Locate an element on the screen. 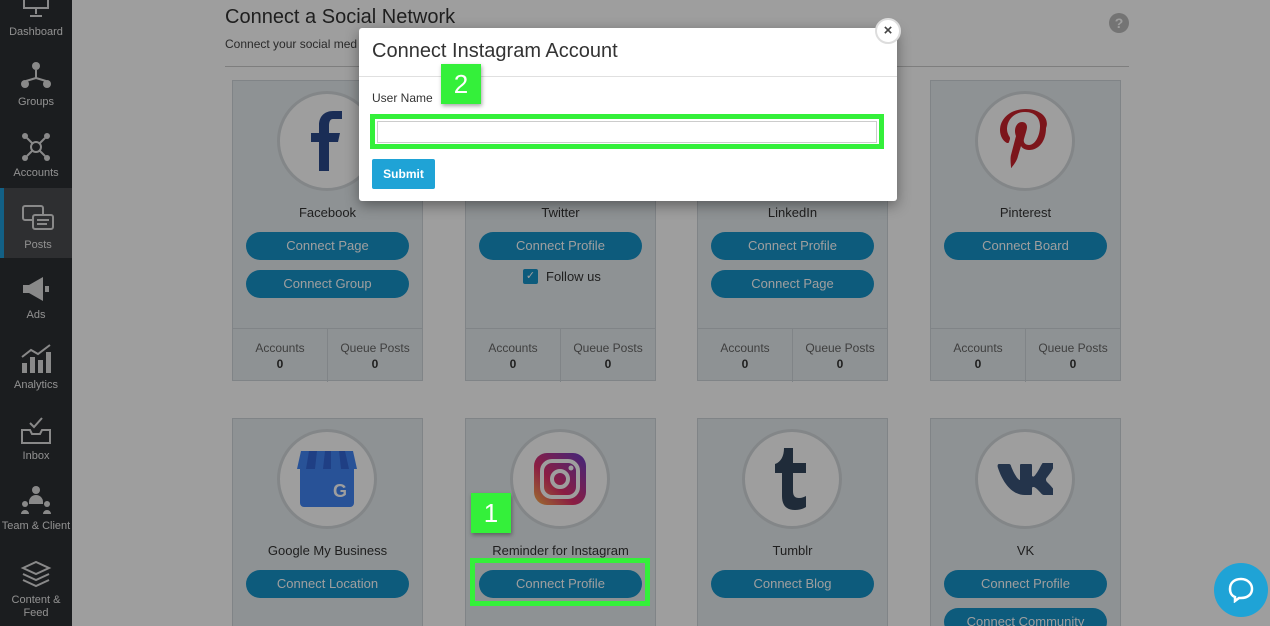  step-badge-1: 1 is located at coordinates (491, 513).